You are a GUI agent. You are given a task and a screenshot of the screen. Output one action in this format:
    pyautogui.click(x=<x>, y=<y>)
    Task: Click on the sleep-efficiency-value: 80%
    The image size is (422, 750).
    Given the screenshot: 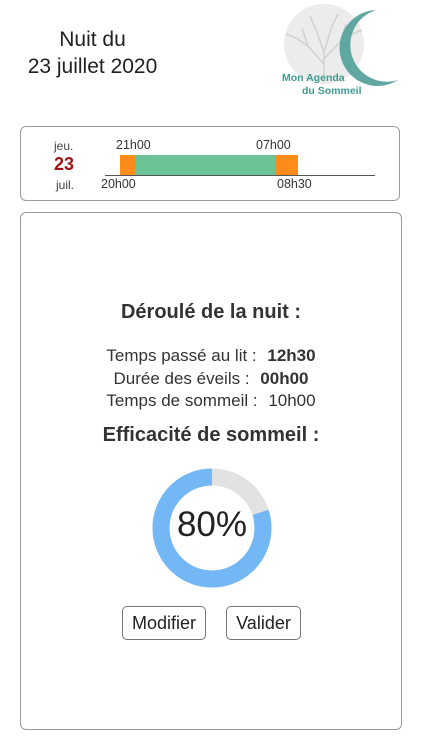 What is the action you would take?
    pyautogui.click(x=212, y=524)
    